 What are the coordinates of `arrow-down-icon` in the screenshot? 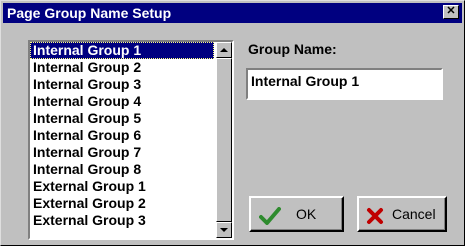 It's located at (224, 230).